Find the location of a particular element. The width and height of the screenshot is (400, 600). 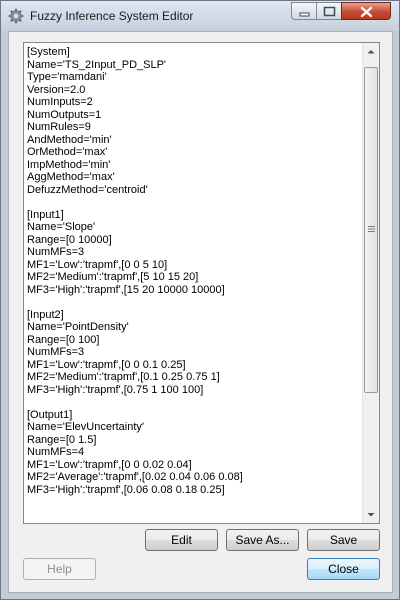

close-button: Close is located at coordinates (343, 569).